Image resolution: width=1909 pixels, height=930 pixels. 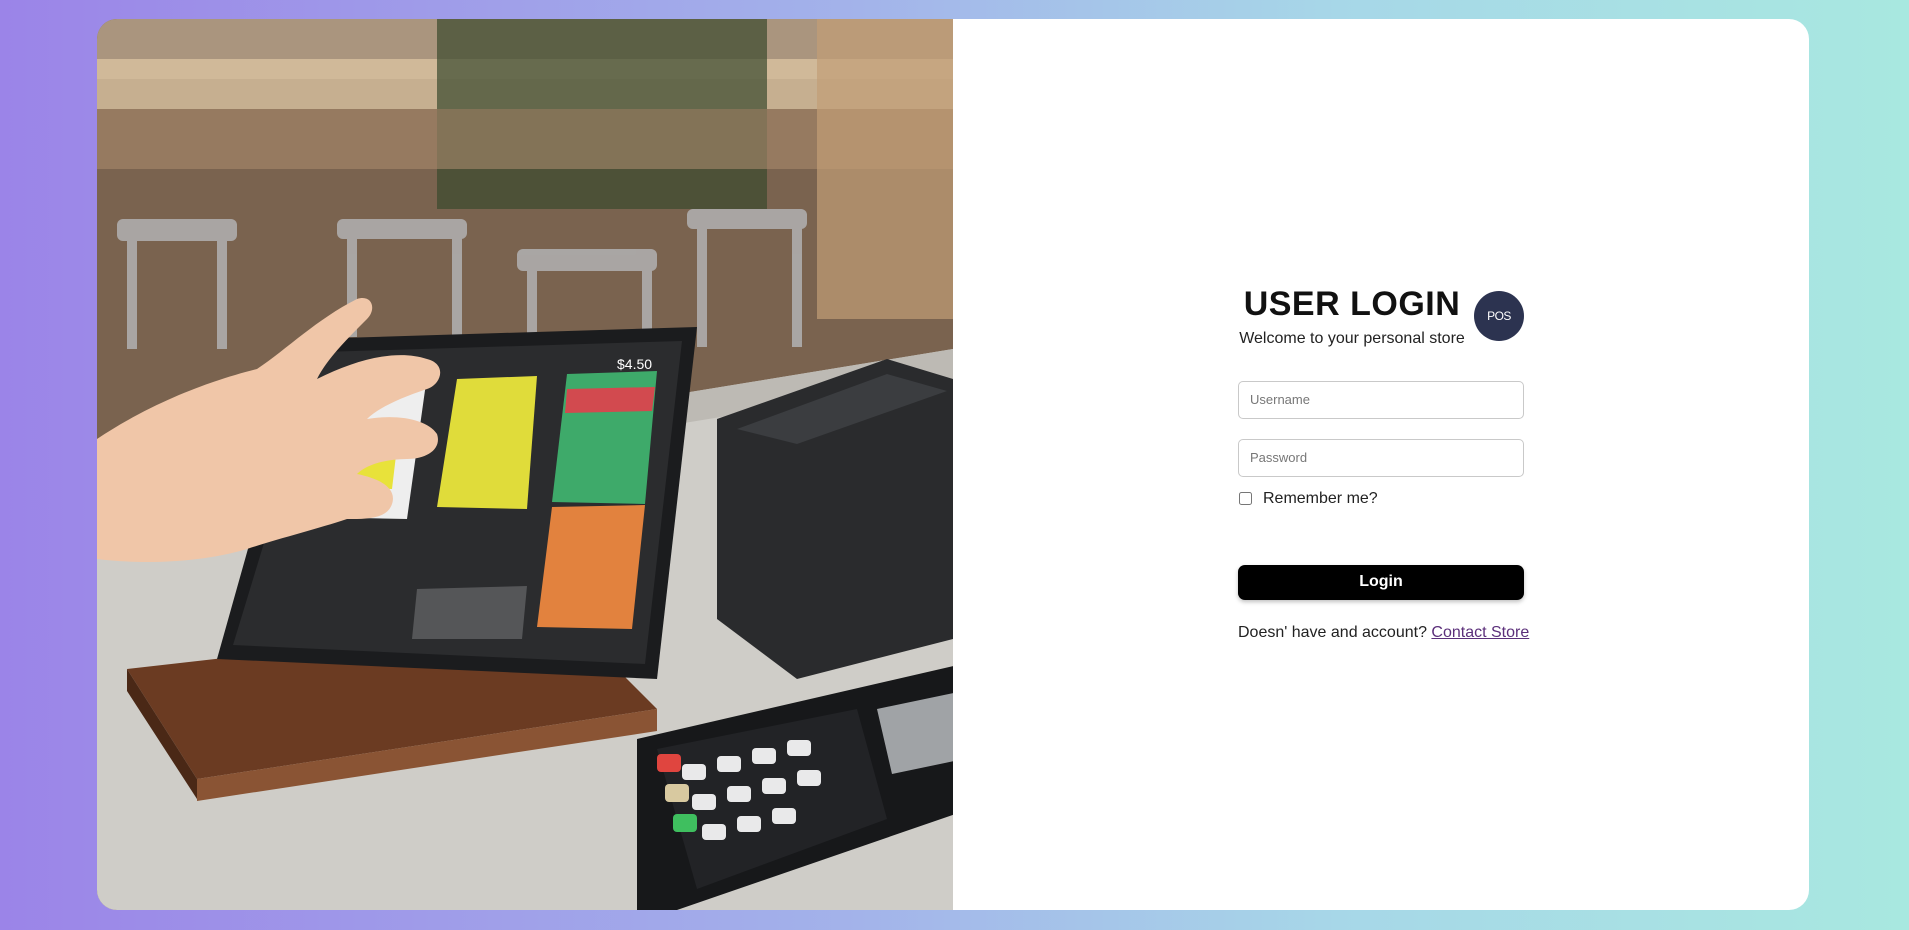 I want to click on remember-me-checkbox, so click(x=1245, y=499).